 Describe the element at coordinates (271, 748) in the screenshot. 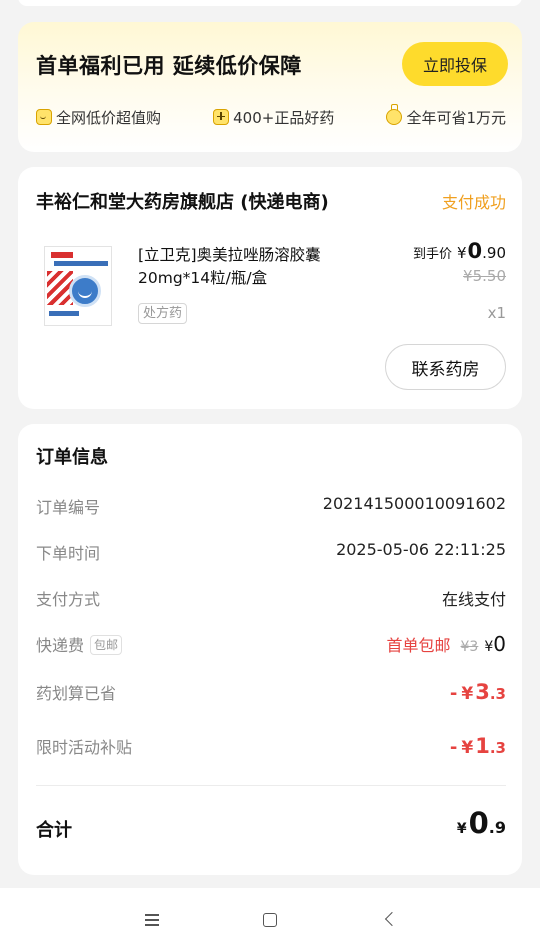

I see `subsidy-row: 限时活动补贴 - ¥ 1 .3` at that location.